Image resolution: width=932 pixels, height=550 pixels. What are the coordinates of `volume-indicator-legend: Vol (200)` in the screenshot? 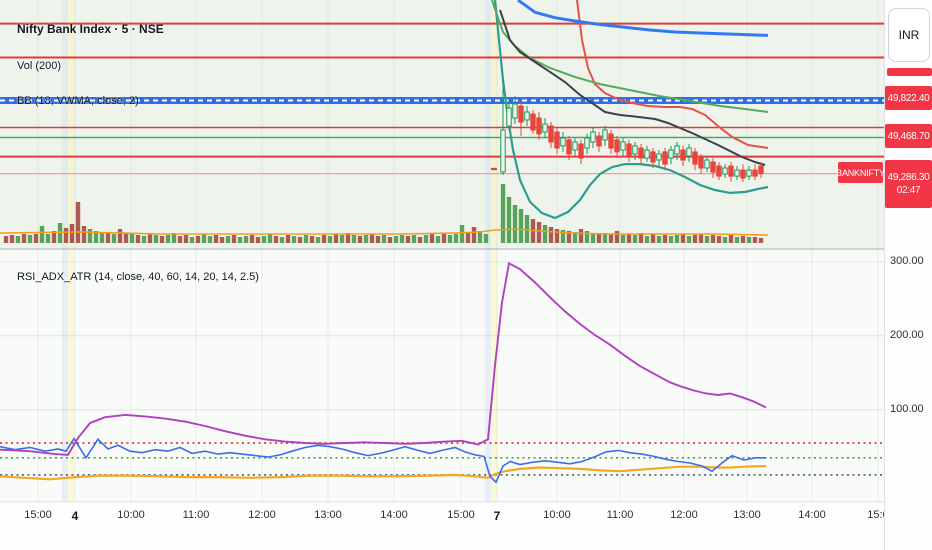 It's located at (39, 66).